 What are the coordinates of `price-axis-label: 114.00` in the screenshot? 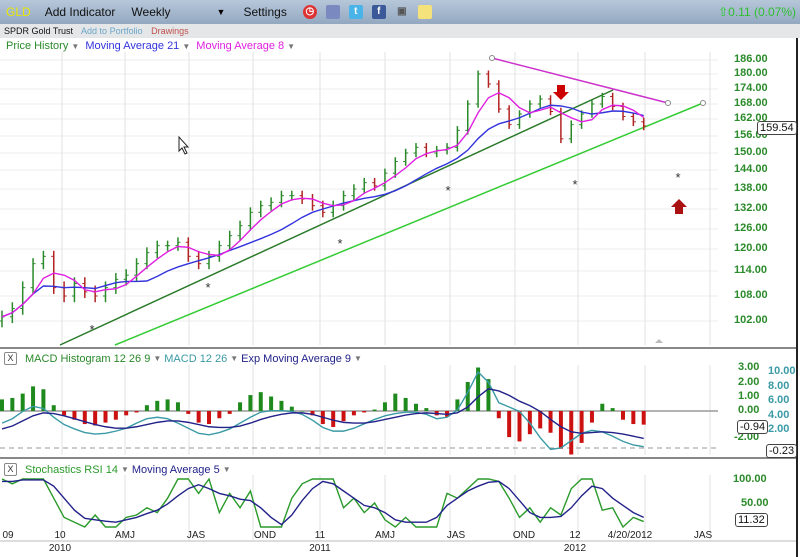 It's located at (751, 270).